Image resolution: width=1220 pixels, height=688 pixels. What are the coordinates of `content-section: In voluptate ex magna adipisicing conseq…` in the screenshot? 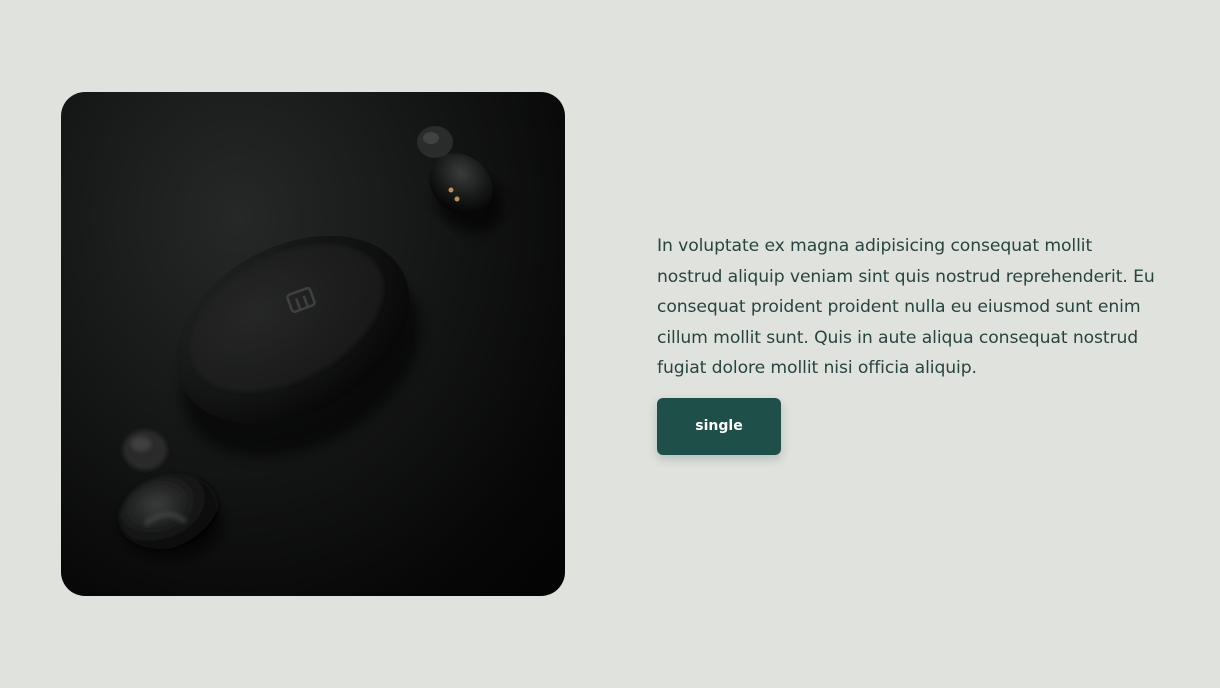 It's located at (907, 343).